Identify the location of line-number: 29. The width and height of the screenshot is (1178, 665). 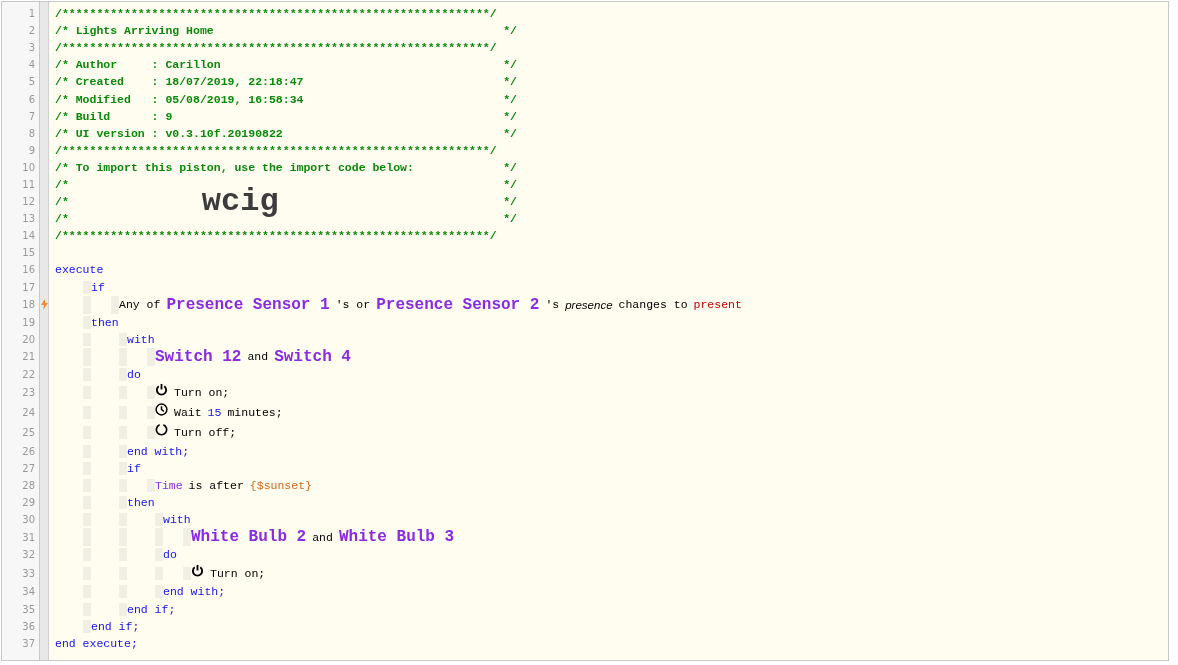
(28, 503).